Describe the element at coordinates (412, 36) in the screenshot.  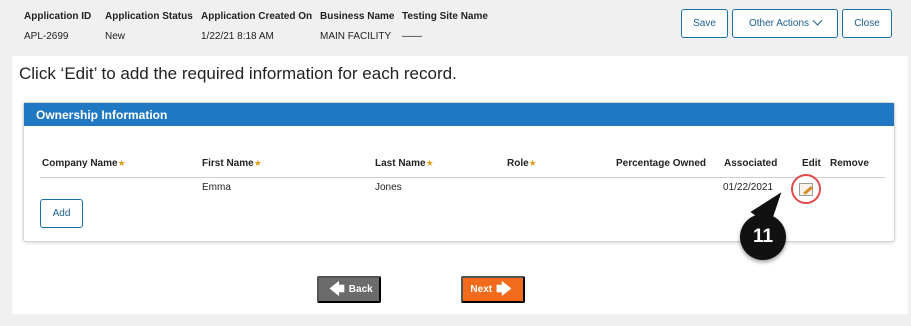
I see `field-value: ——` at that location.